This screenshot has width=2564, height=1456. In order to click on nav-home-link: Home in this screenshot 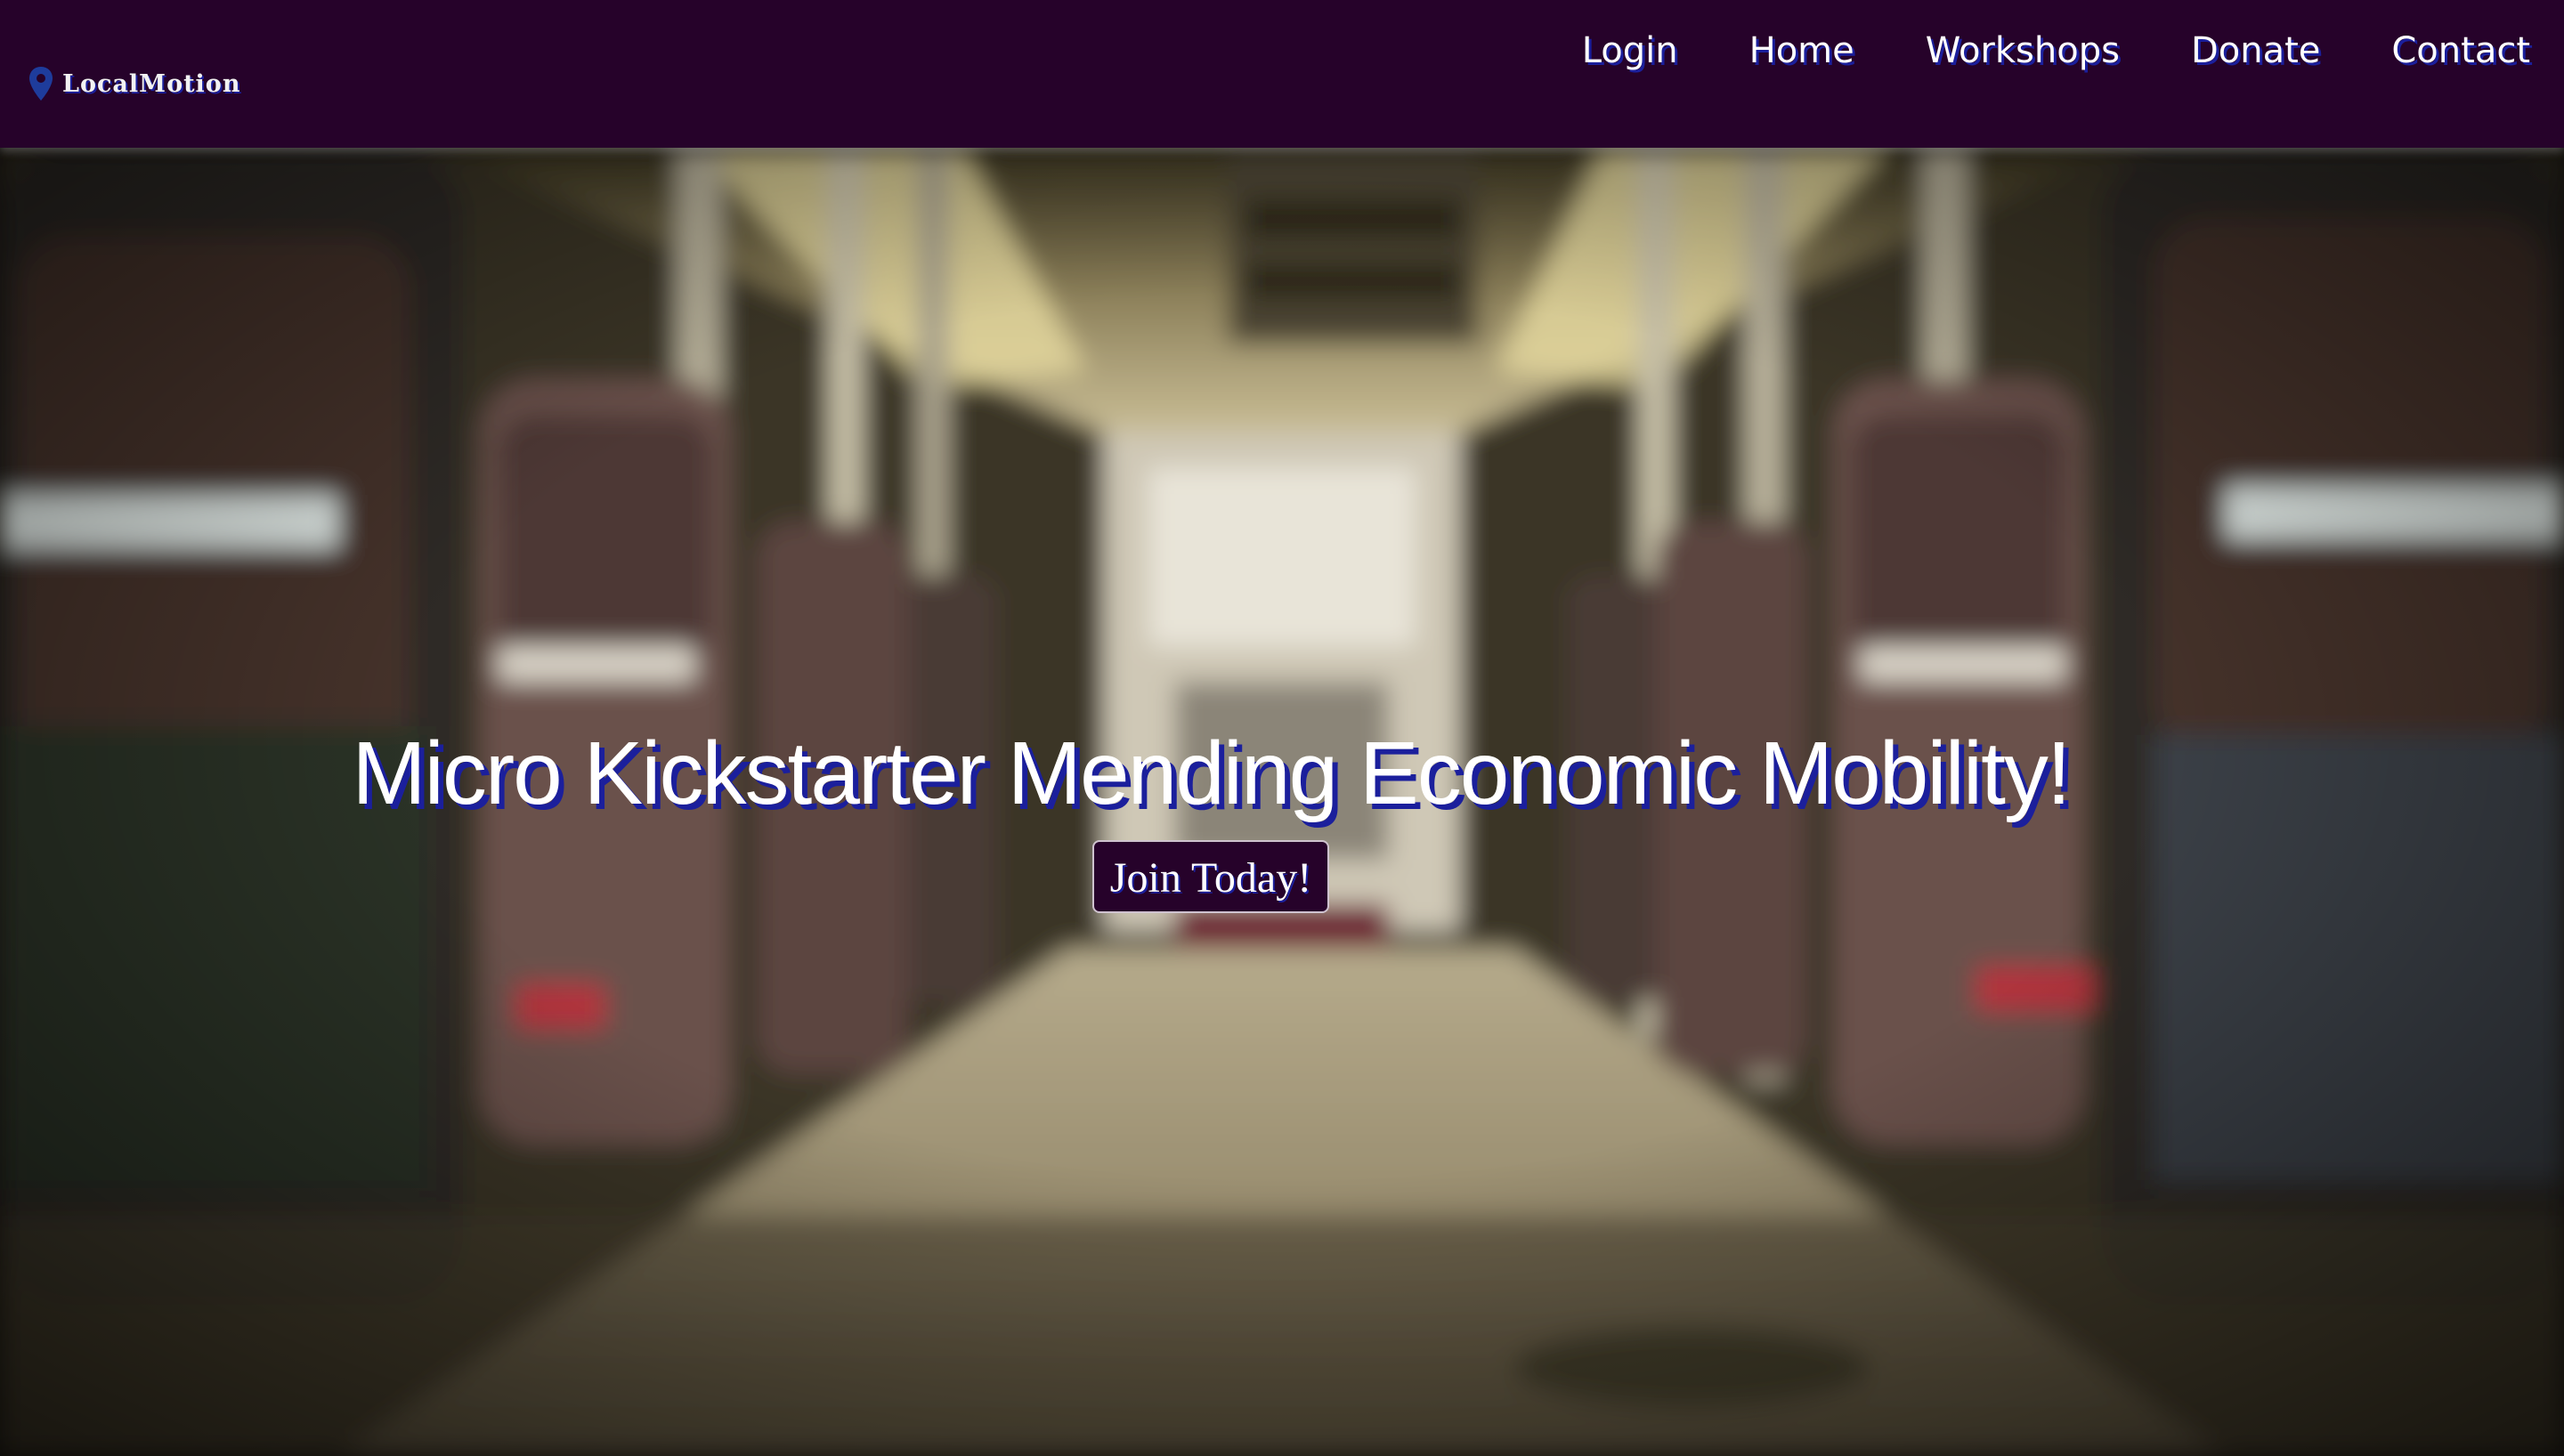, I will do `click(1801, 50)`.